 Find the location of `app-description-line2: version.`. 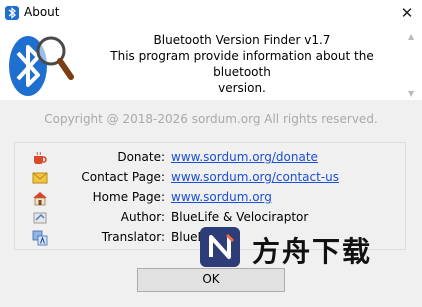

app-description-line2: version. is located at coordinates (242, 88).